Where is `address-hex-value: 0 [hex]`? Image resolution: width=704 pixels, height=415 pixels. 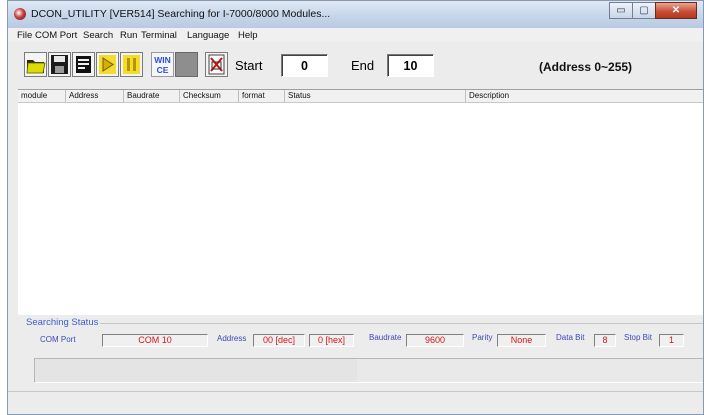 address-hex-value: 0 [hex] is located at coordinates (331, 340).